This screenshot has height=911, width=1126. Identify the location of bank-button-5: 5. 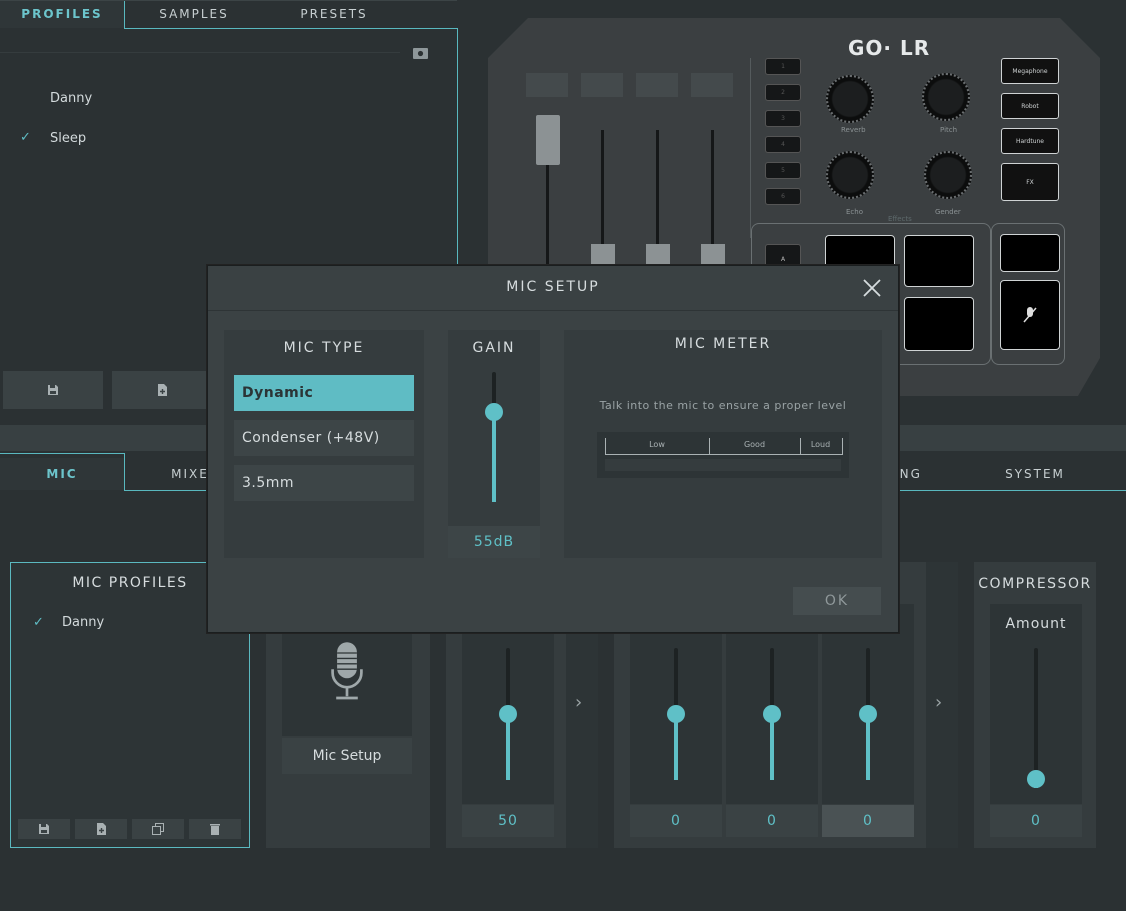
(783, 170).